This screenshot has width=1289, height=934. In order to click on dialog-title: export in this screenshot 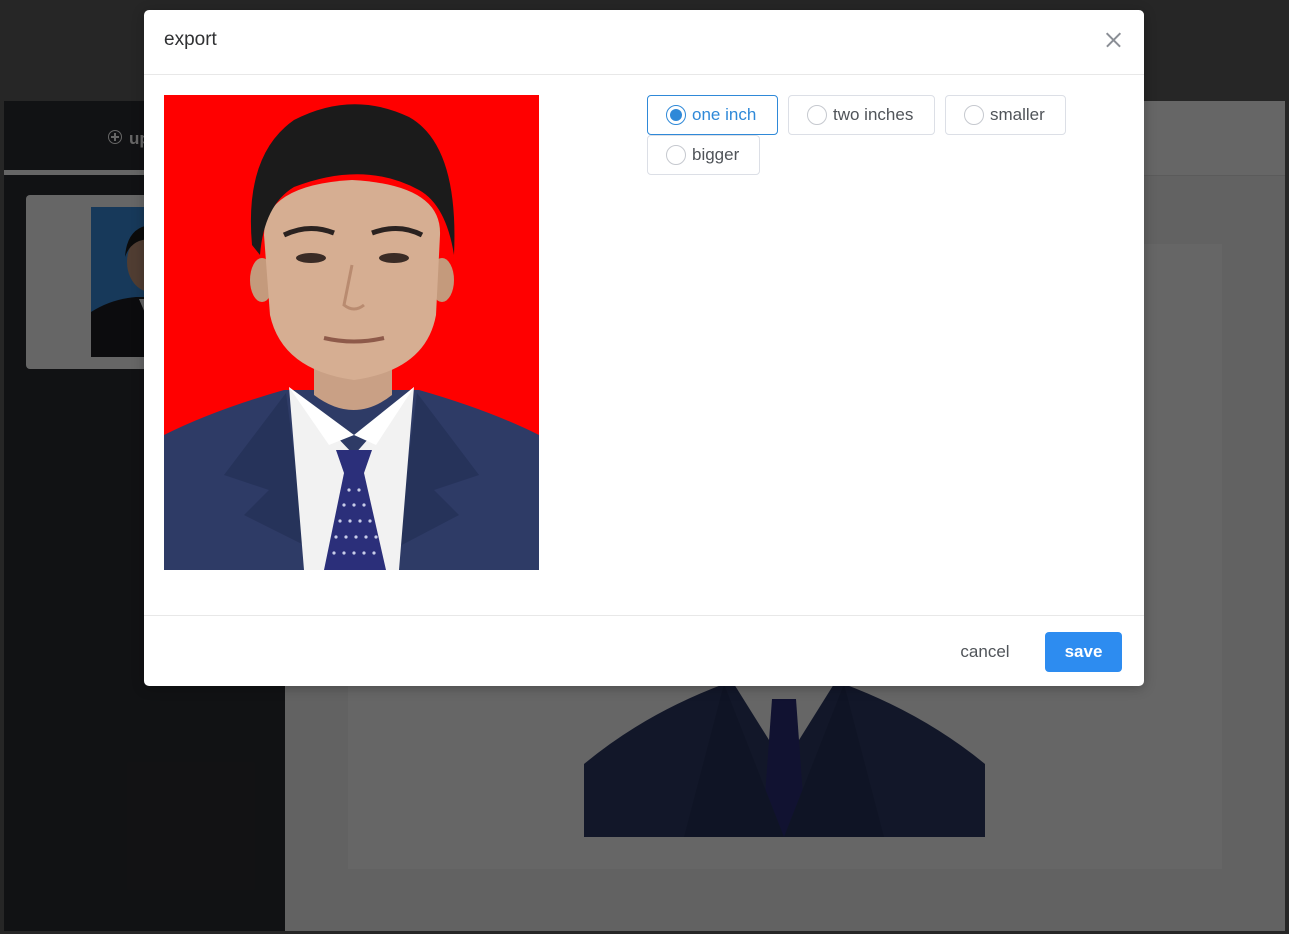, I will do `click(190, 39)`.